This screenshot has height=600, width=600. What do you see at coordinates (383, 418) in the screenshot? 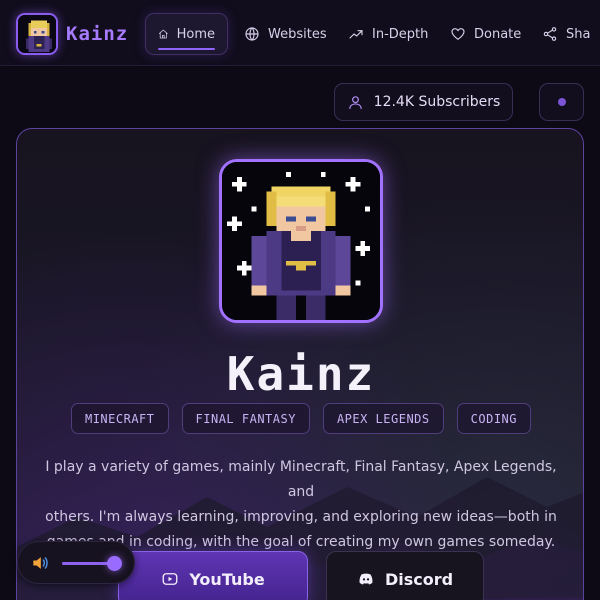
I see `tag-apex-legends: APEX LEGENDS` at bounding box center [383, 418].